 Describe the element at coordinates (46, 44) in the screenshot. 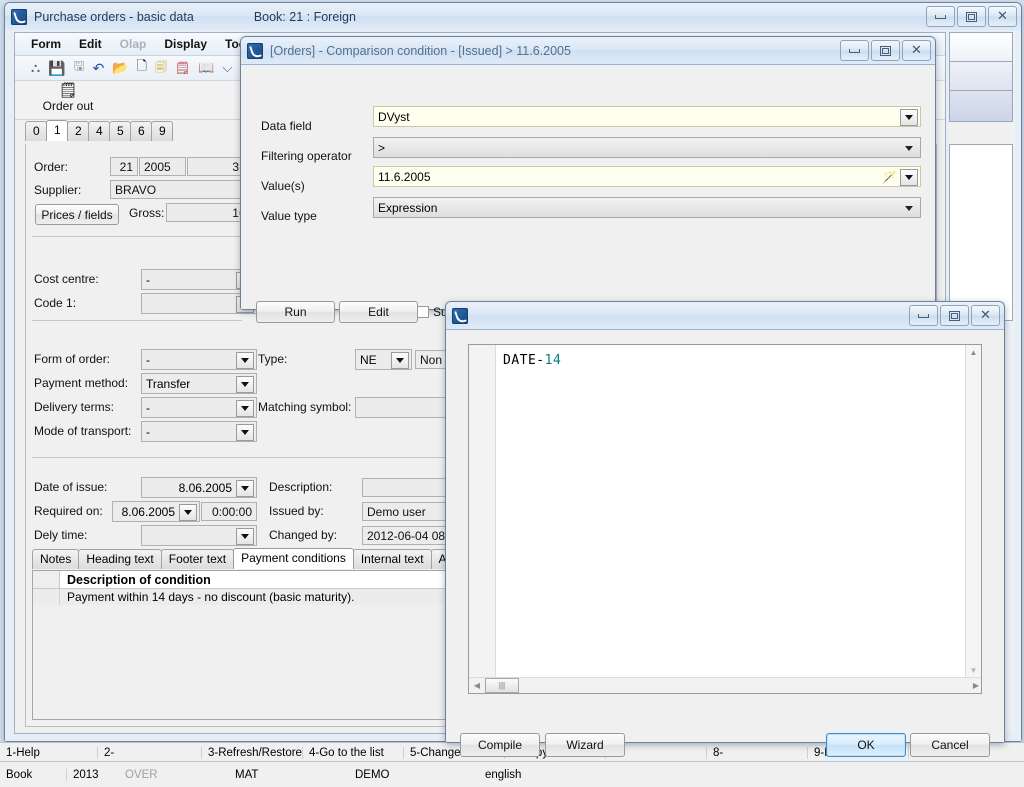

I see `menu-item-form: Form` at that location.